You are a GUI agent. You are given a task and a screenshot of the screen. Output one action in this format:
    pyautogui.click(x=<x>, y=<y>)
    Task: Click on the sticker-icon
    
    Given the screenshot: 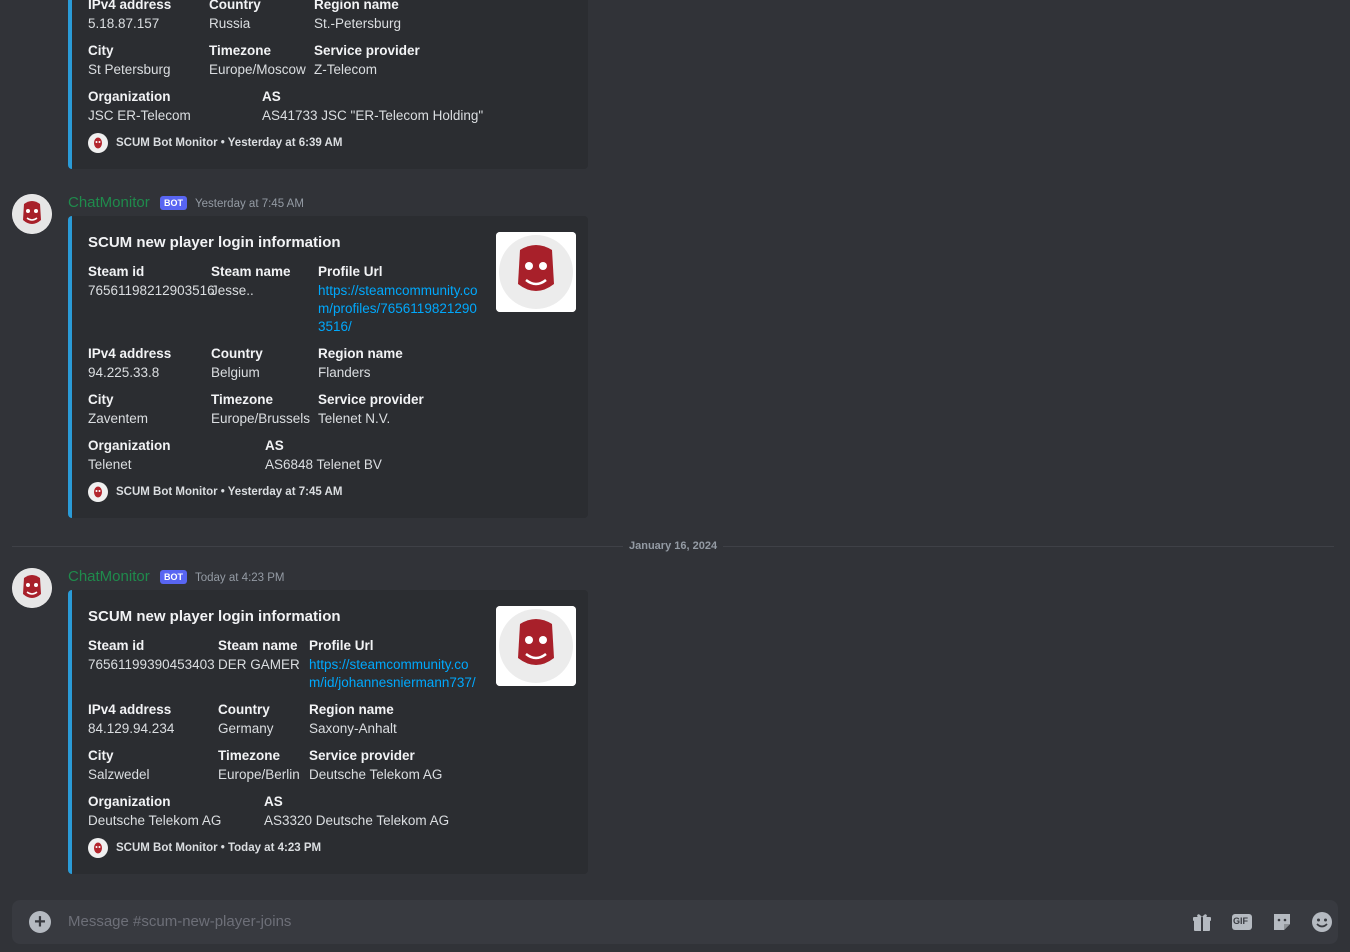 What is the action you would take?
    pyautogui.click(x=1282, y=922)
    